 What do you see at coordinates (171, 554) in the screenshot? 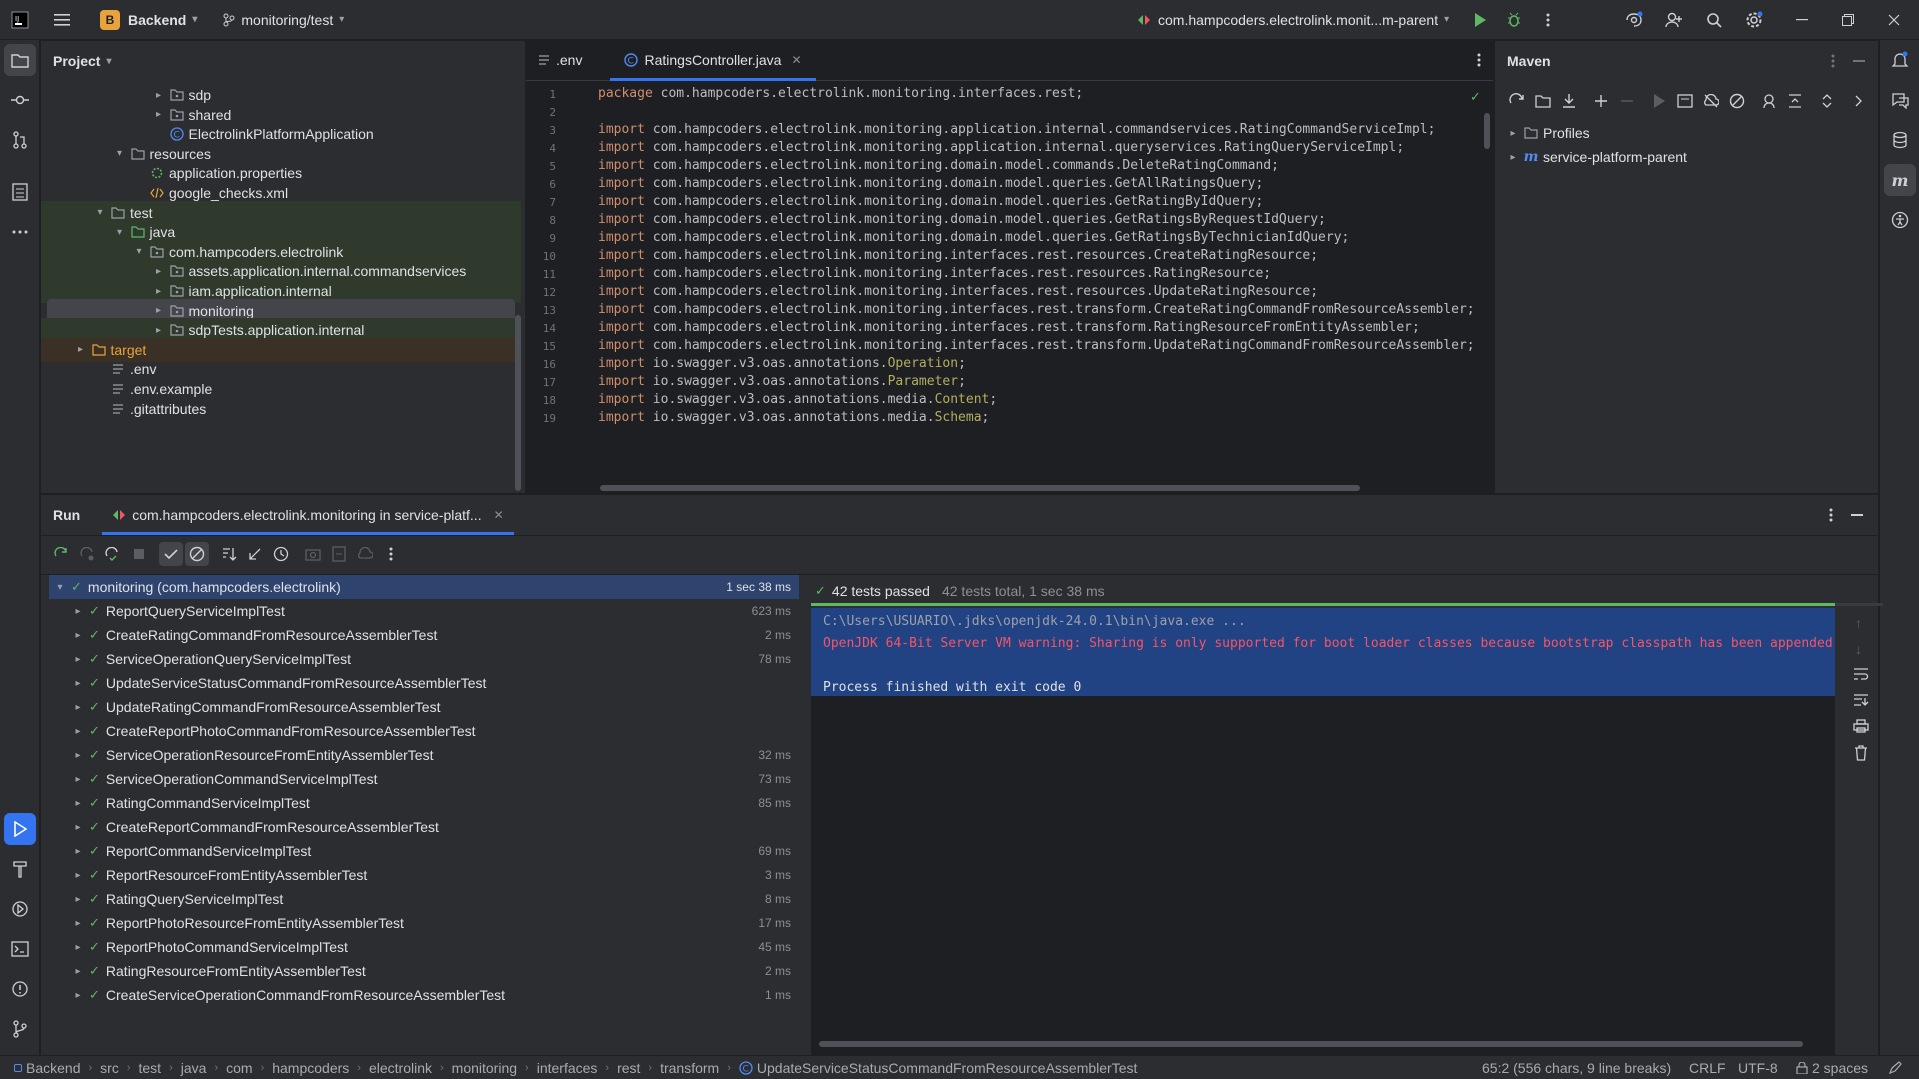
I see `show-passed-icon` at bounding box center [171, 554].